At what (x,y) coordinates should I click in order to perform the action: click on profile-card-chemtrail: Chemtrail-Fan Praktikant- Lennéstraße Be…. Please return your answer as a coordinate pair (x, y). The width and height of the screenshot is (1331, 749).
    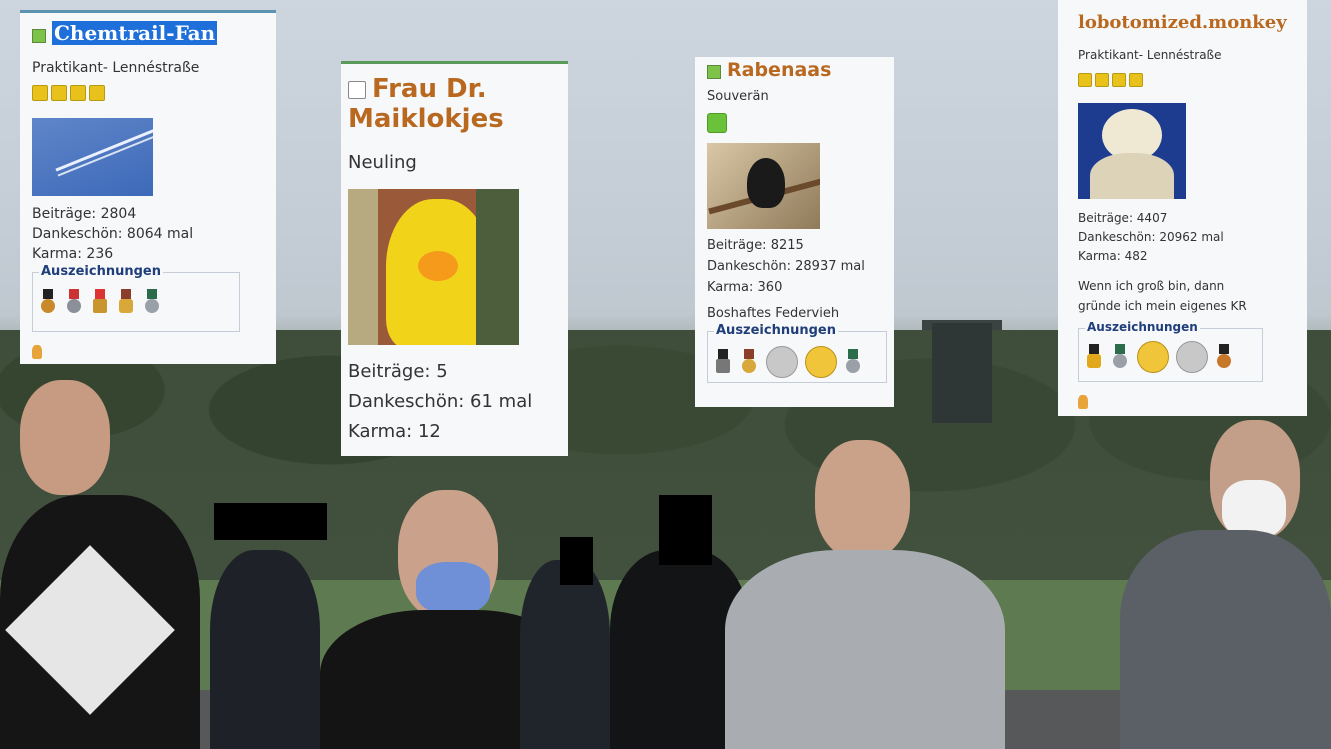
    Looking at the image, I should click on (148, 187).